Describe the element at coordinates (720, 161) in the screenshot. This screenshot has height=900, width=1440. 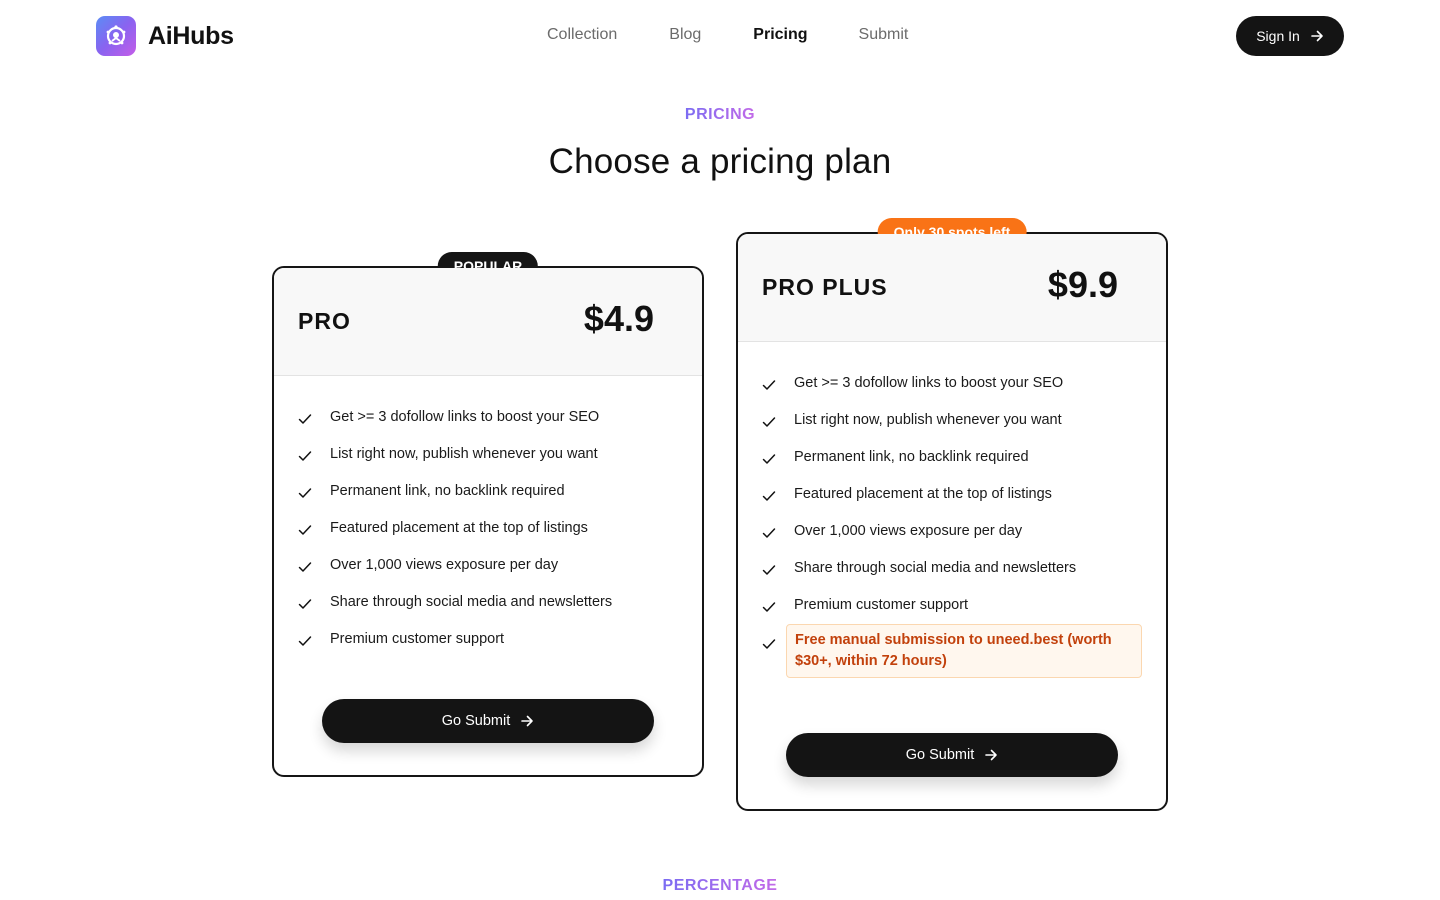
I see `page-title: Choose a pricing plan` at that location.